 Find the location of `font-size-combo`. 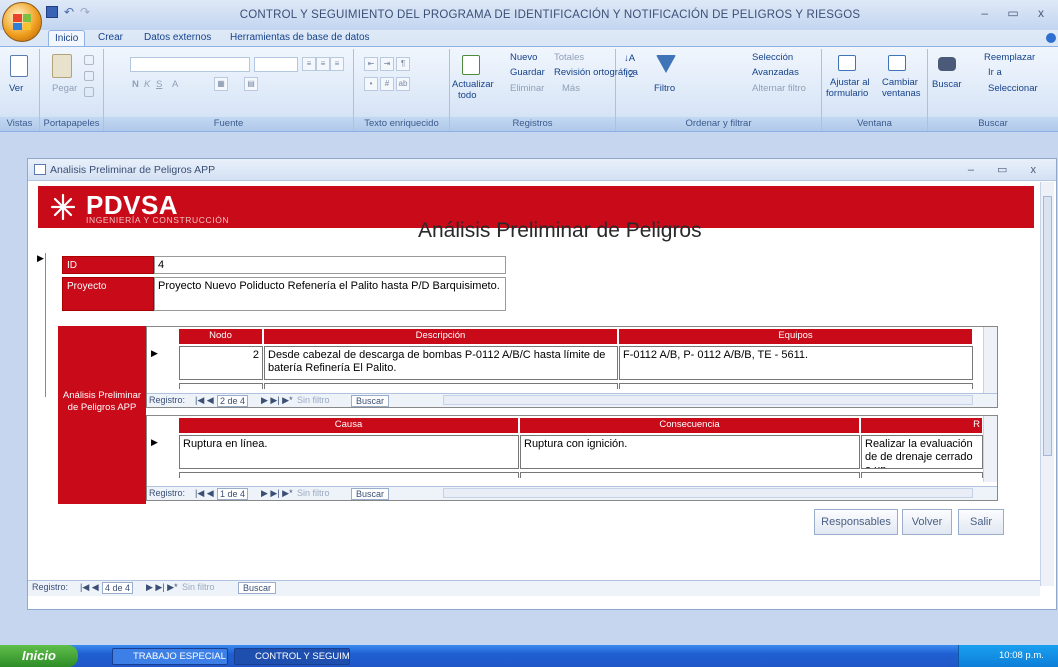

font-size-combo is located at coordinates (276, 64).